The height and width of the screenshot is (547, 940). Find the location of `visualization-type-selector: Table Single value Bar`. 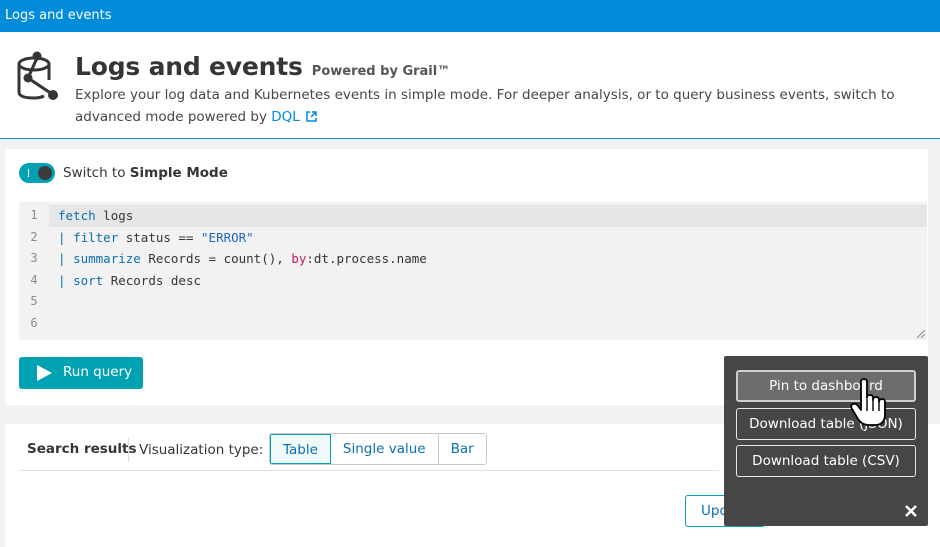

visualization-type-selector: Table Single value Bar is located at coordinates (378, 449).